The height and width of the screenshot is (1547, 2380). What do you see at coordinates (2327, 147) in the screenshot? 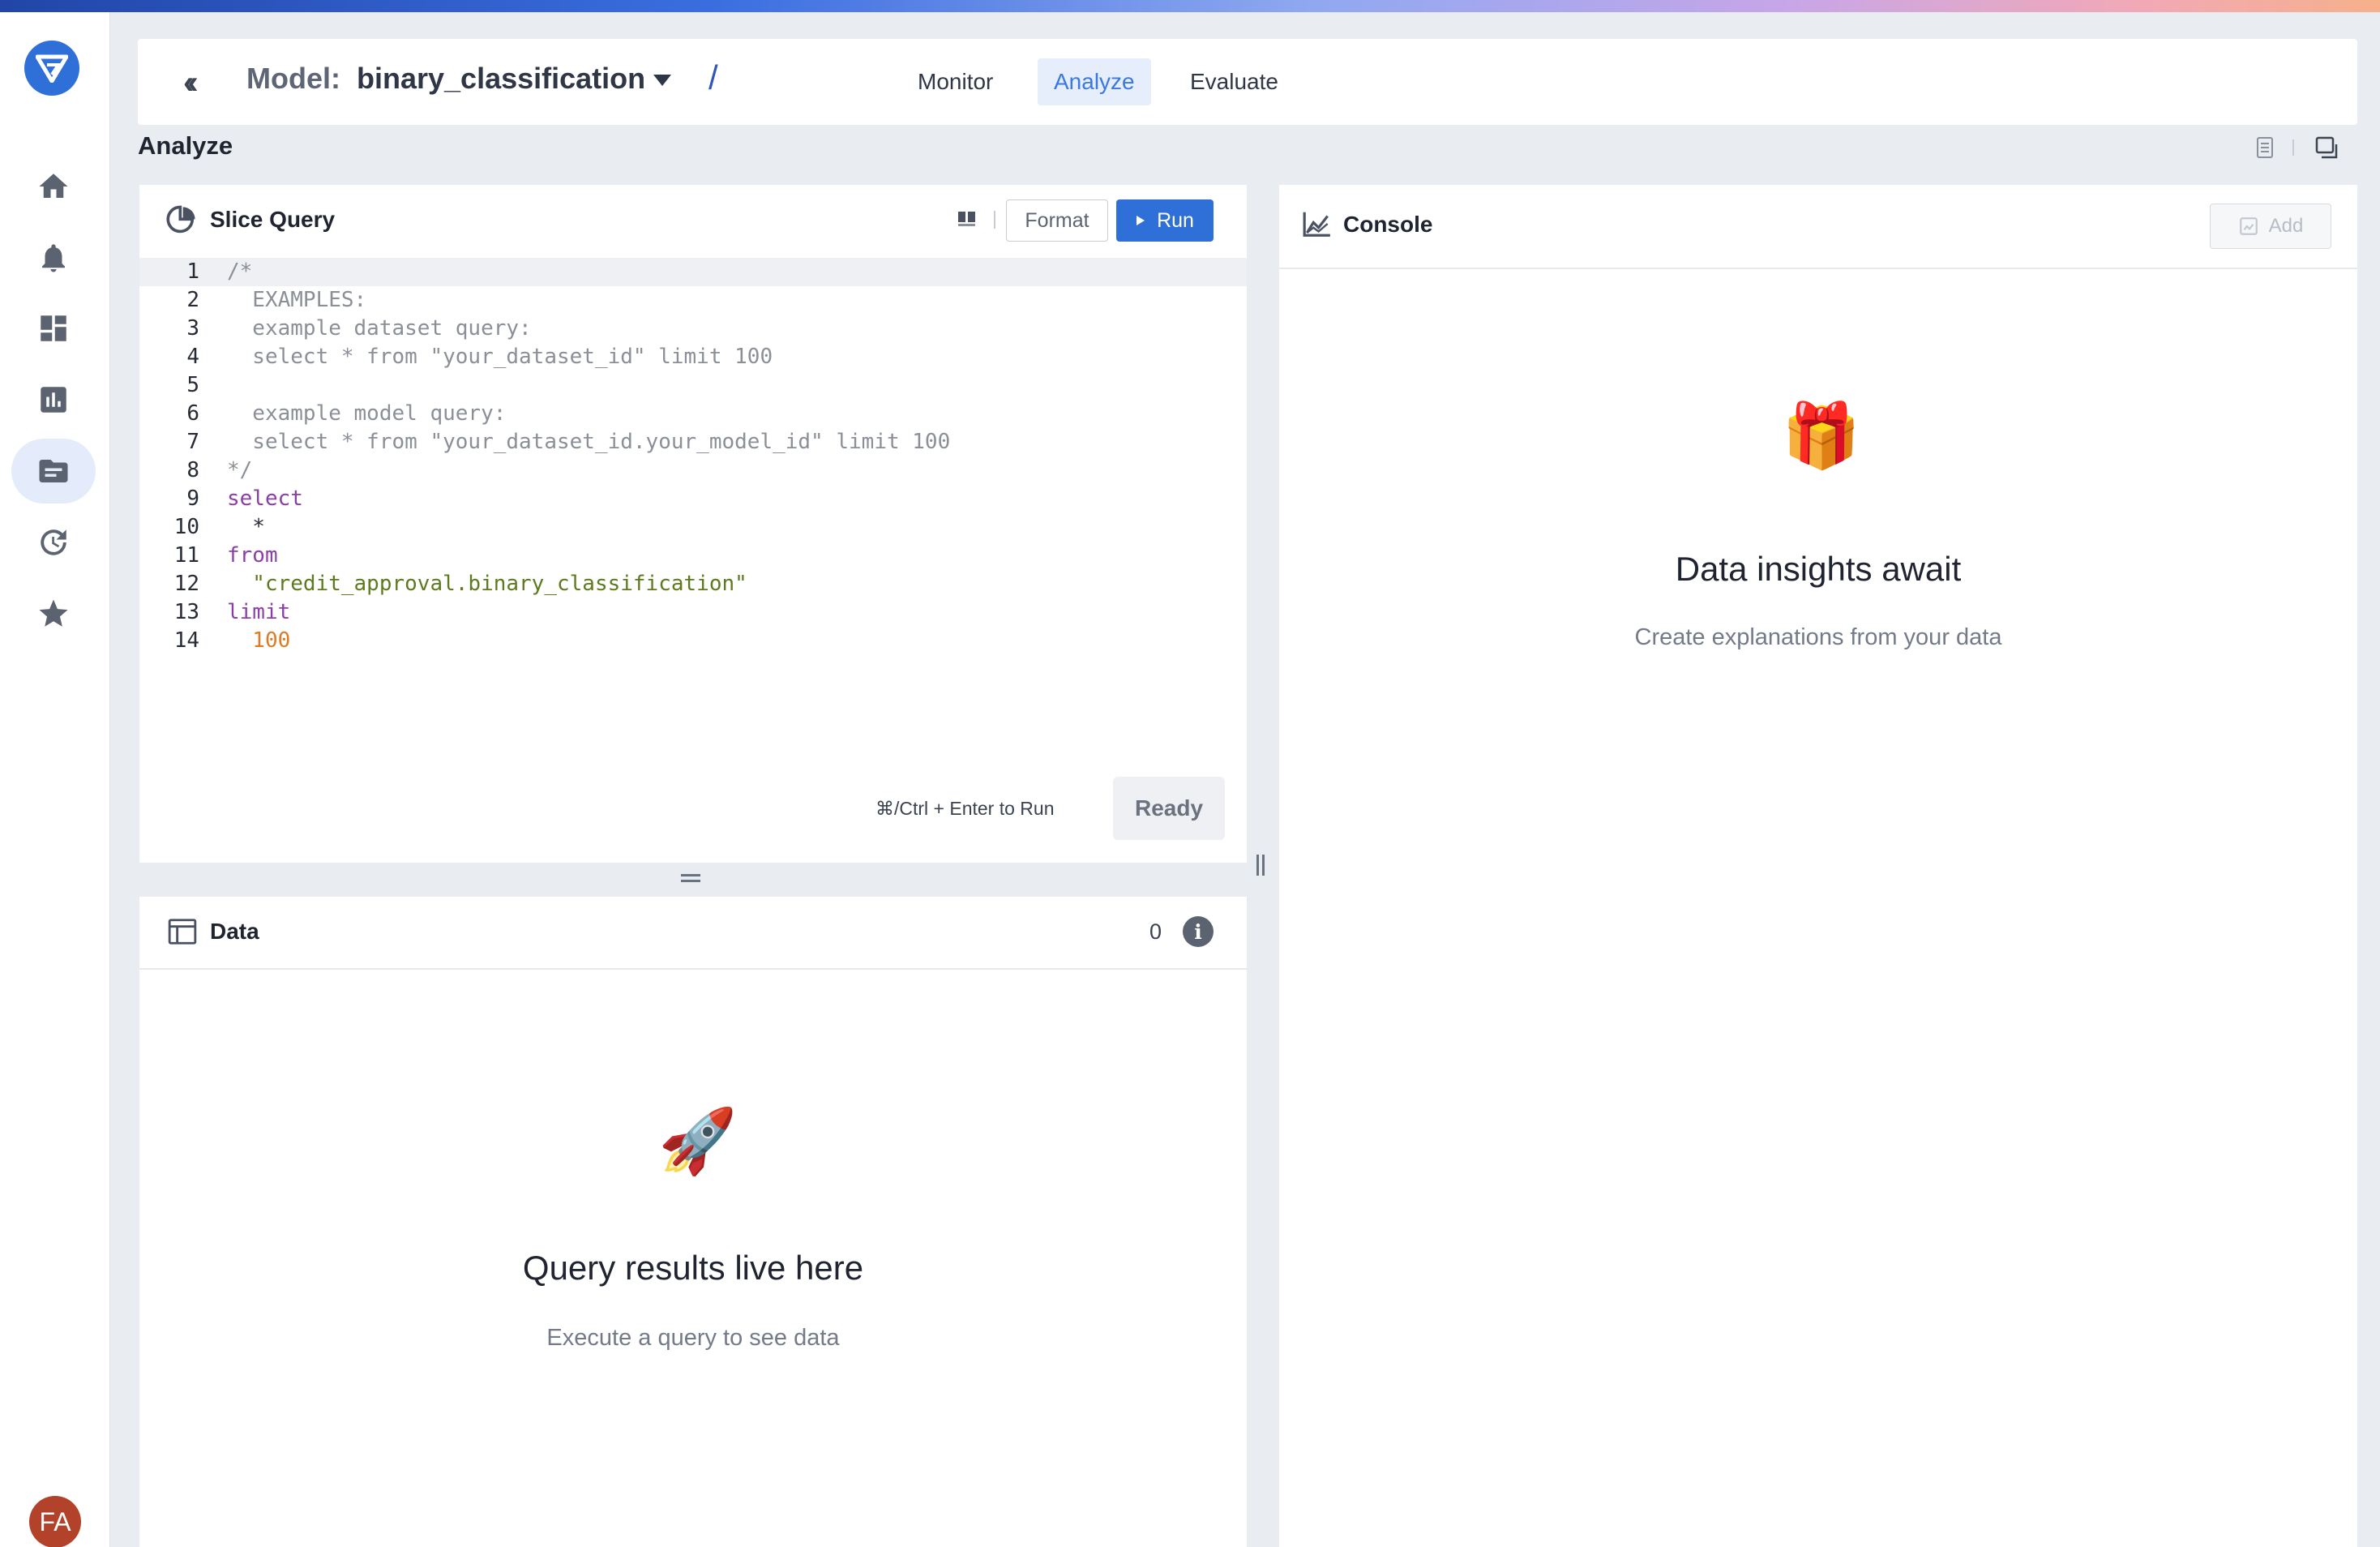
I see `open-window-icon` at bounding box center [2327, 147].